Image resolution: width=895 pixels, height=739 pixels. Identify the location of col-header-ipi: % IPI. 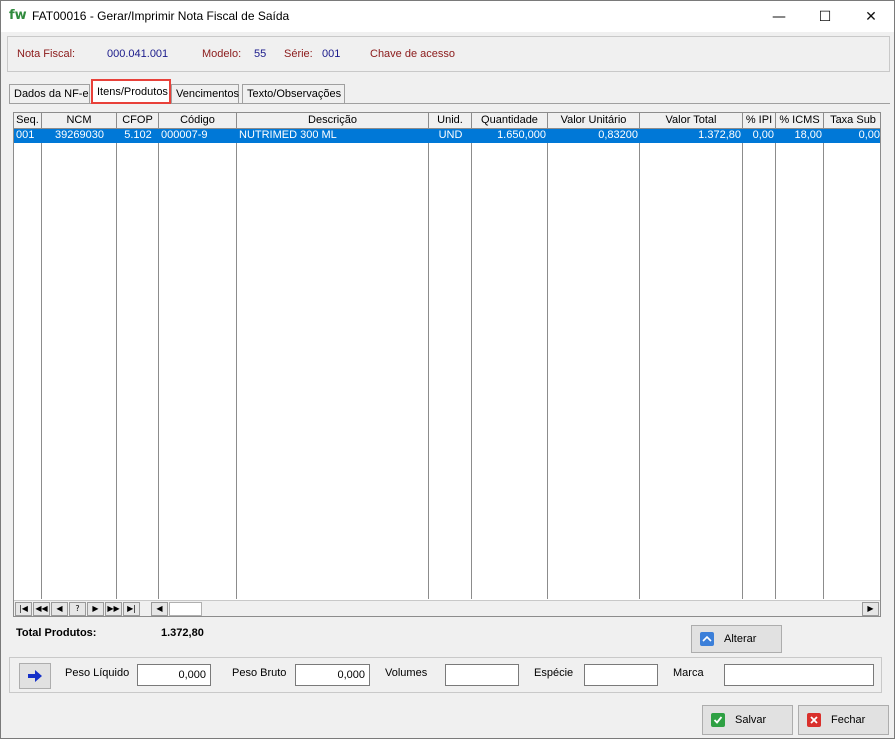
(759, 121).